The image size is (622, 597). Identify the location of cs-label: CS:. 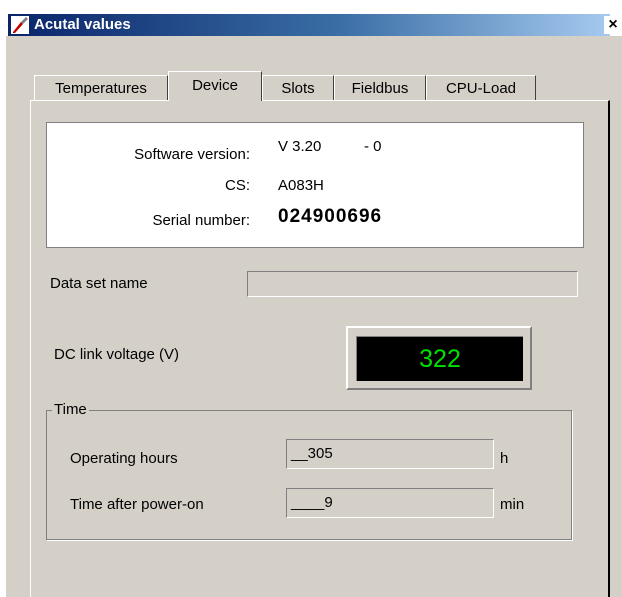
(237, 185).